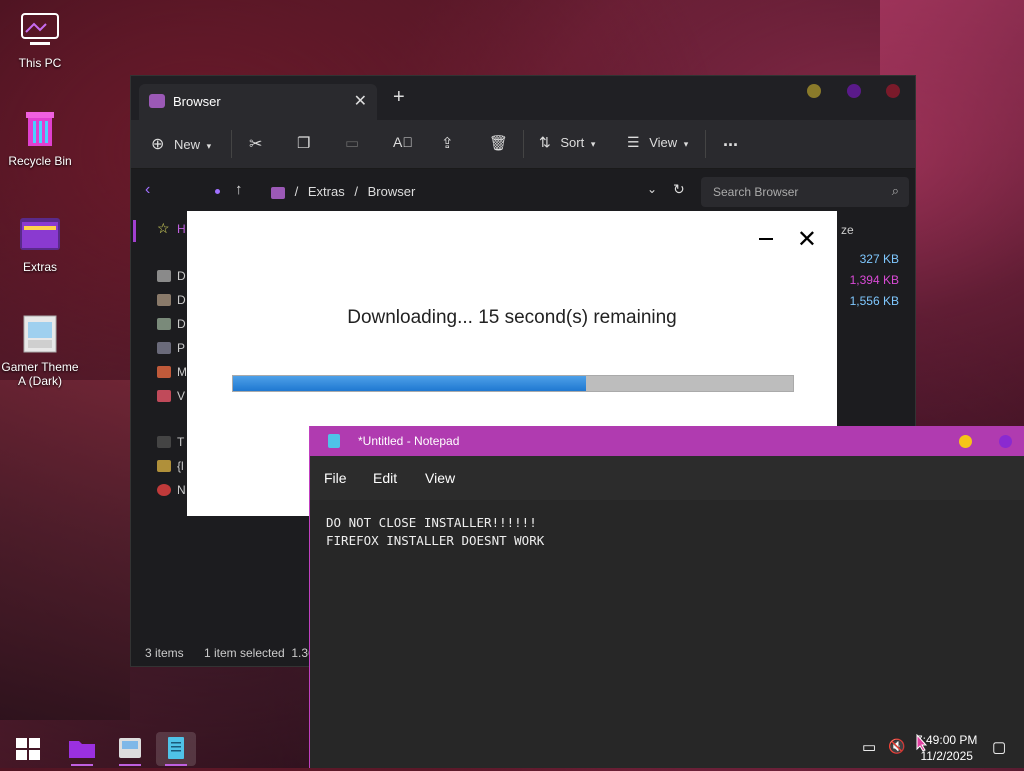 This screenshot has height=771, width=1024. I want to click on sort-label: Sort, so click(572, 142).